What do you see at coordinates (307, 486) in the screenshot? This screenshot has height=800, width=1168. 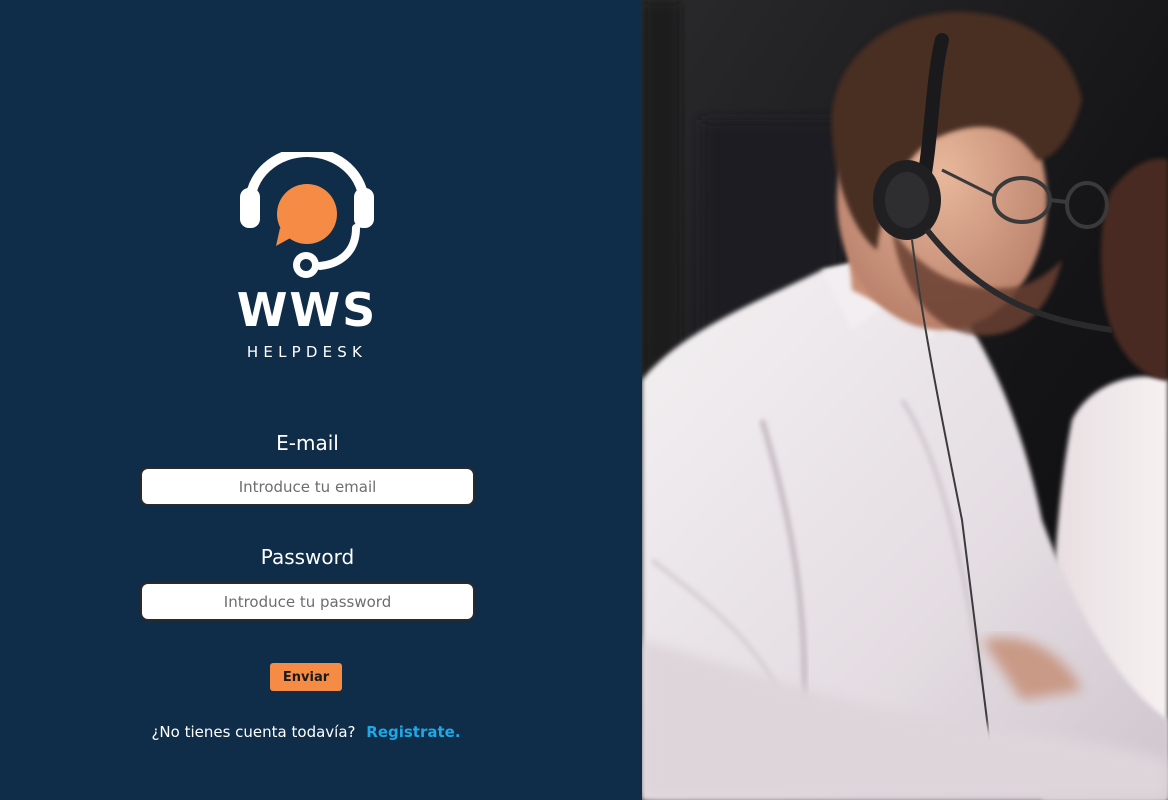 I see `email-field` at bounding box center [307, 486].